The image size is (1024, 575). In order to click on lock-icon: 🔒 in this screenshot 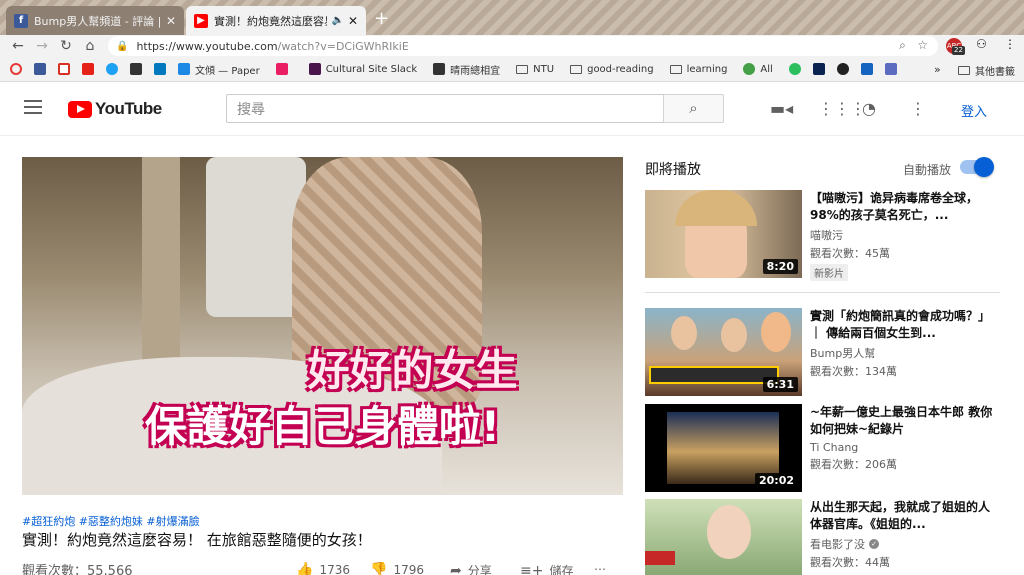, I will do `click(122, 46)`.